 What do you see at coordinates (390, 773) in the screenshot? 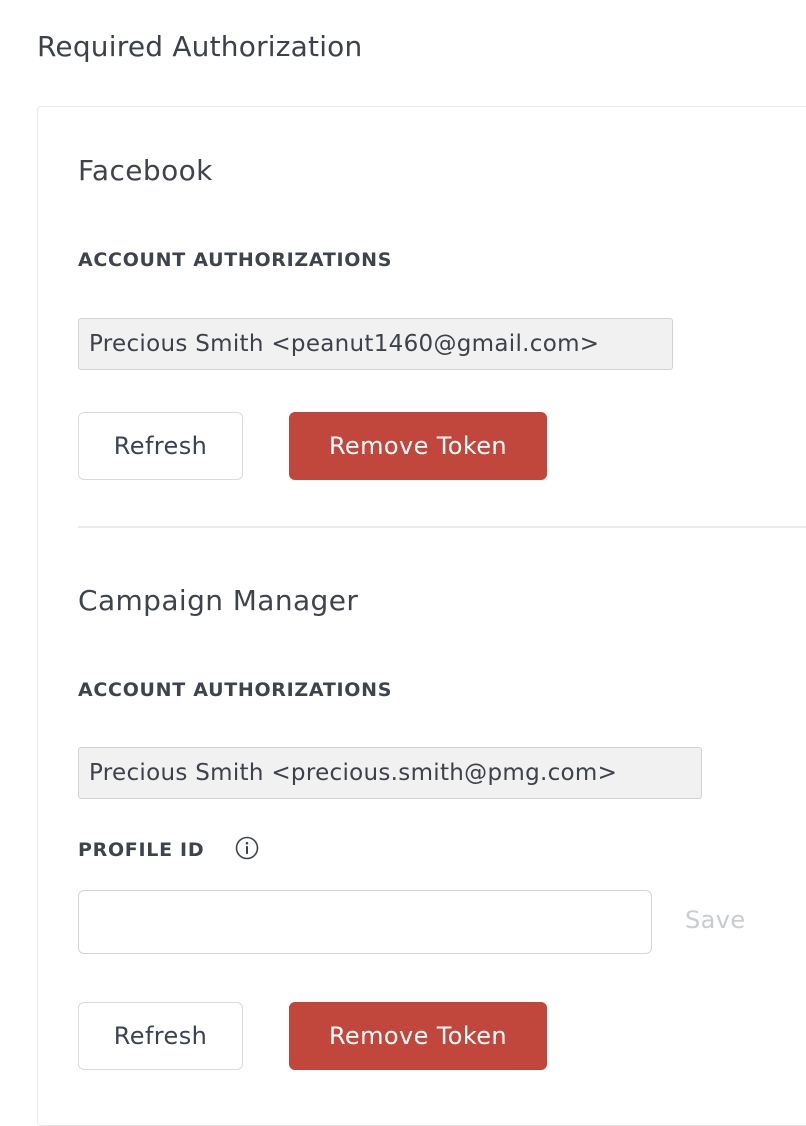
I see `campaign-manager-account-value: Precious Smith <precious.smith@pmg.com>` at bounding box center [390, 773].